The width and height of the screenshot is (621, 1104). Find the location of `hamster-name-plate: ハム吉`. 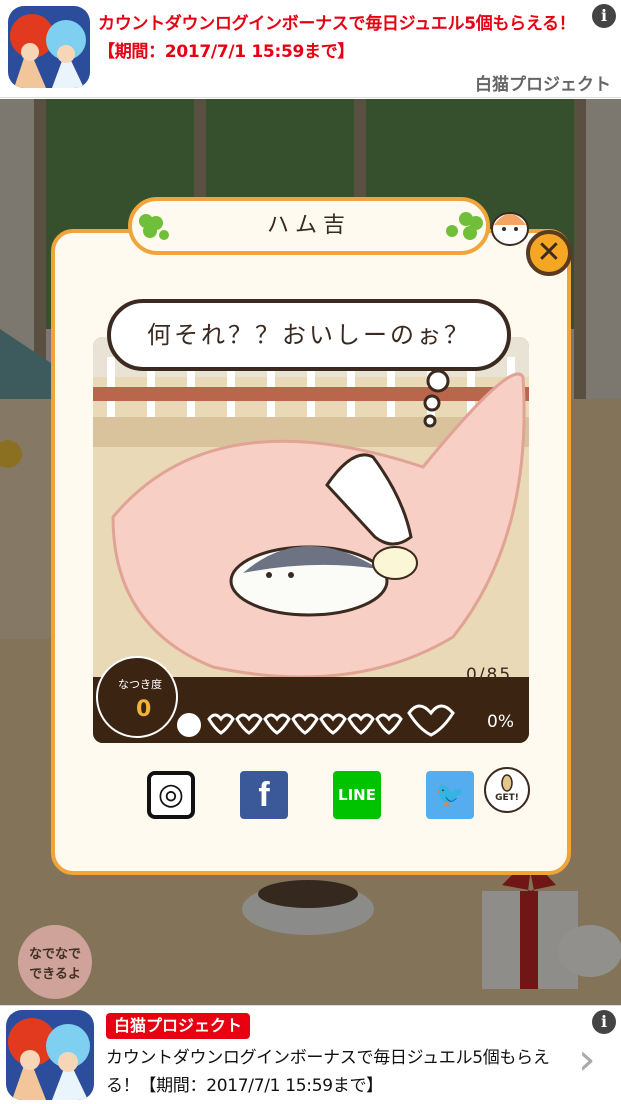

hamster-name-plate: ハム吉 is located at coordinates (309, 226).